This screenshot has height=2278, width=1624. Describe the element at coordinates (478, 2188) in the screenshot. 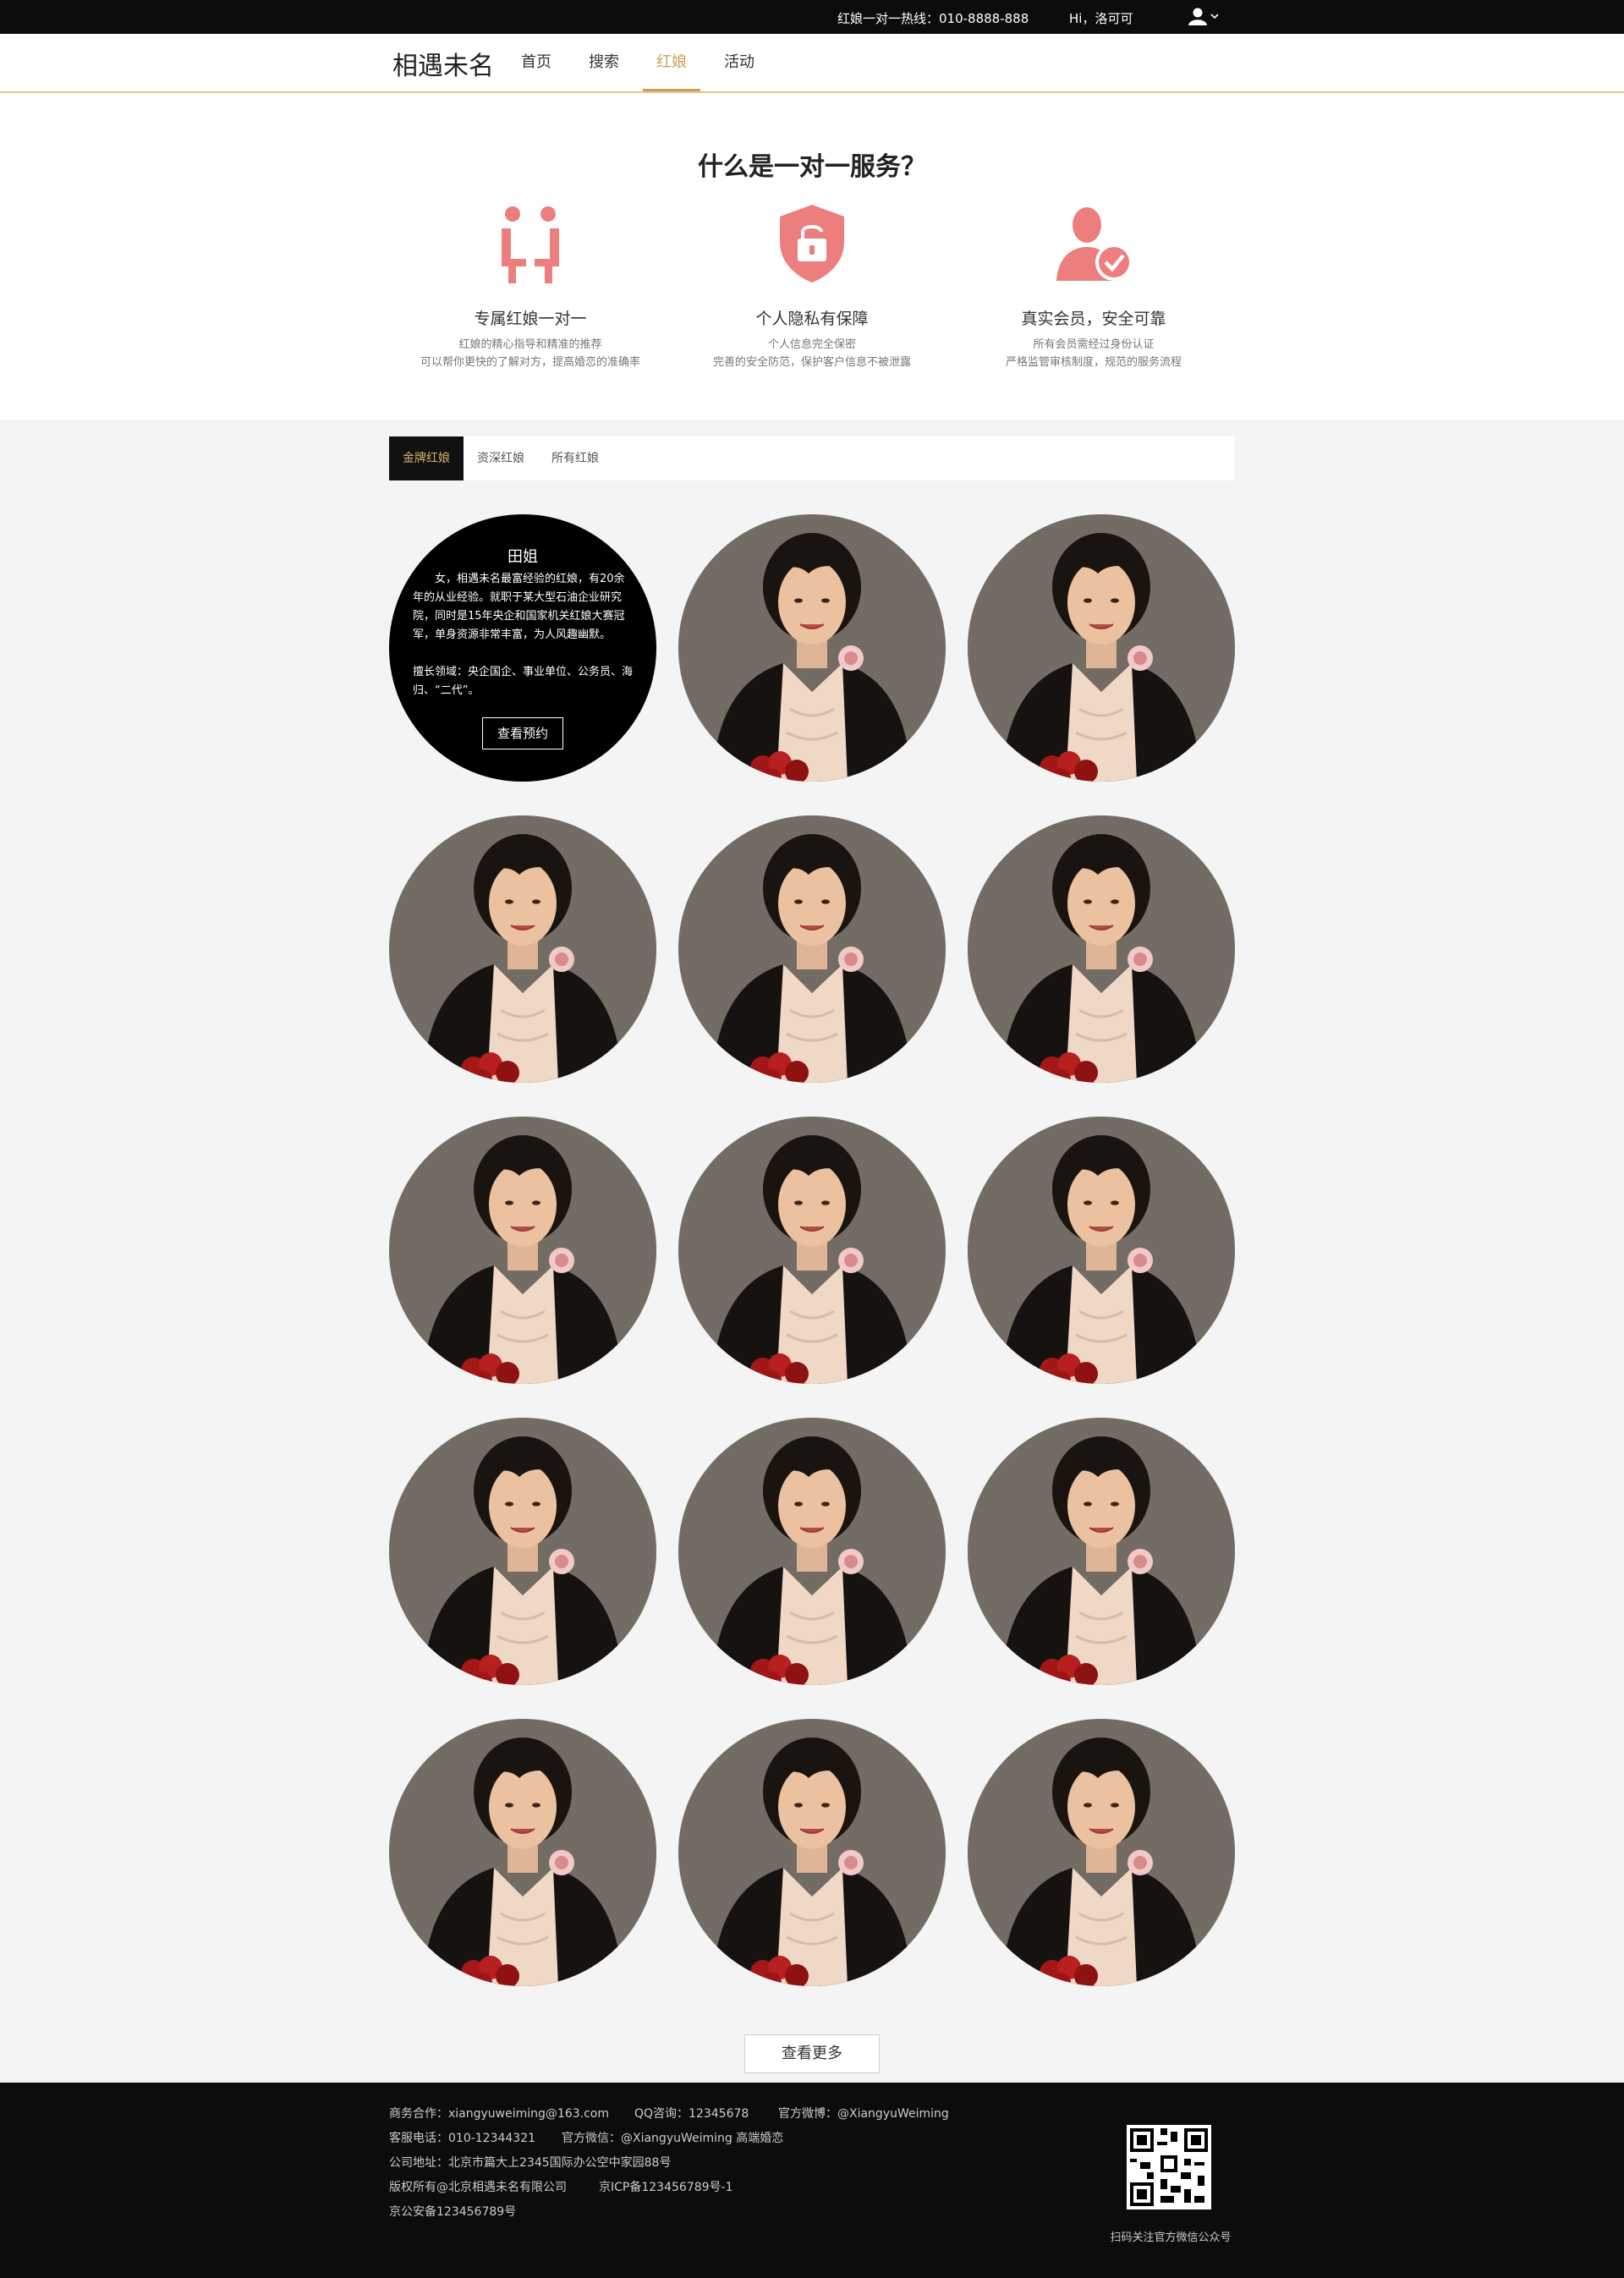

I see `footer-copyright: 版权所有@北京相遇未名有限公司` at that location.